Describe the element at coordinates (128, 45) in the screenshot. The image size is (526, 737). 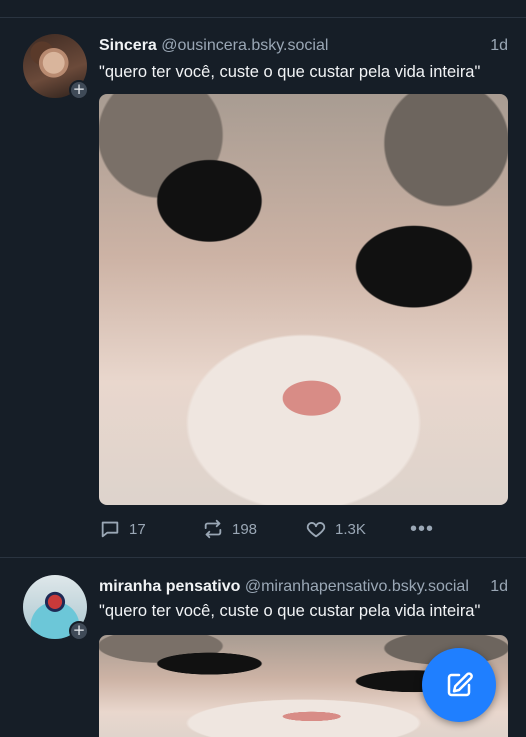
I see `display-name: Sincera` at that location.